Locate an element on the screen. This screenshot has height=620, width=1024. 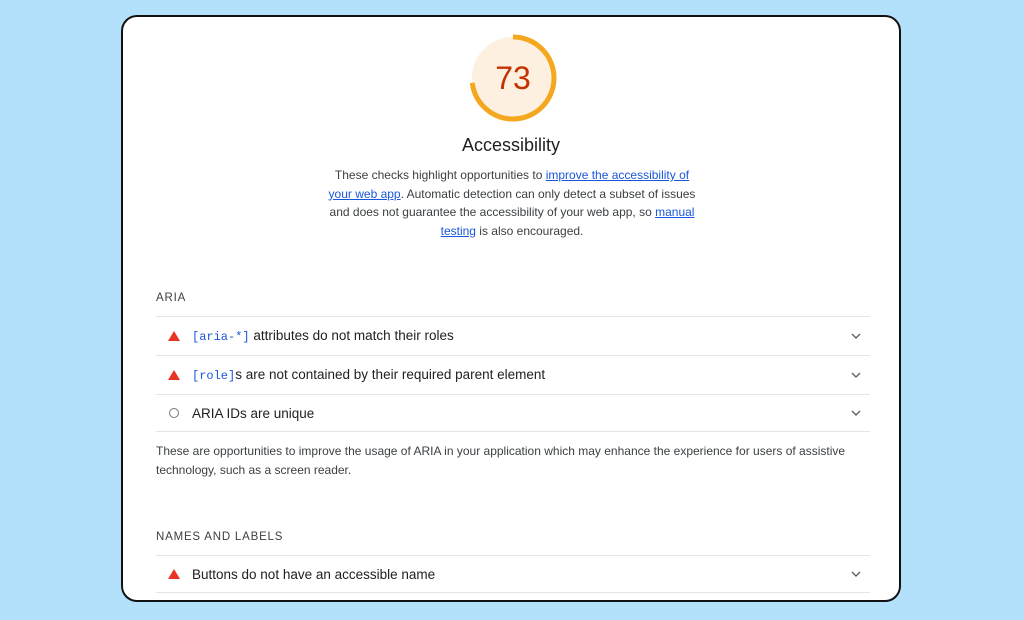
audit-title: Buttons do not have an accessible name is located at coordinates (314, 574).